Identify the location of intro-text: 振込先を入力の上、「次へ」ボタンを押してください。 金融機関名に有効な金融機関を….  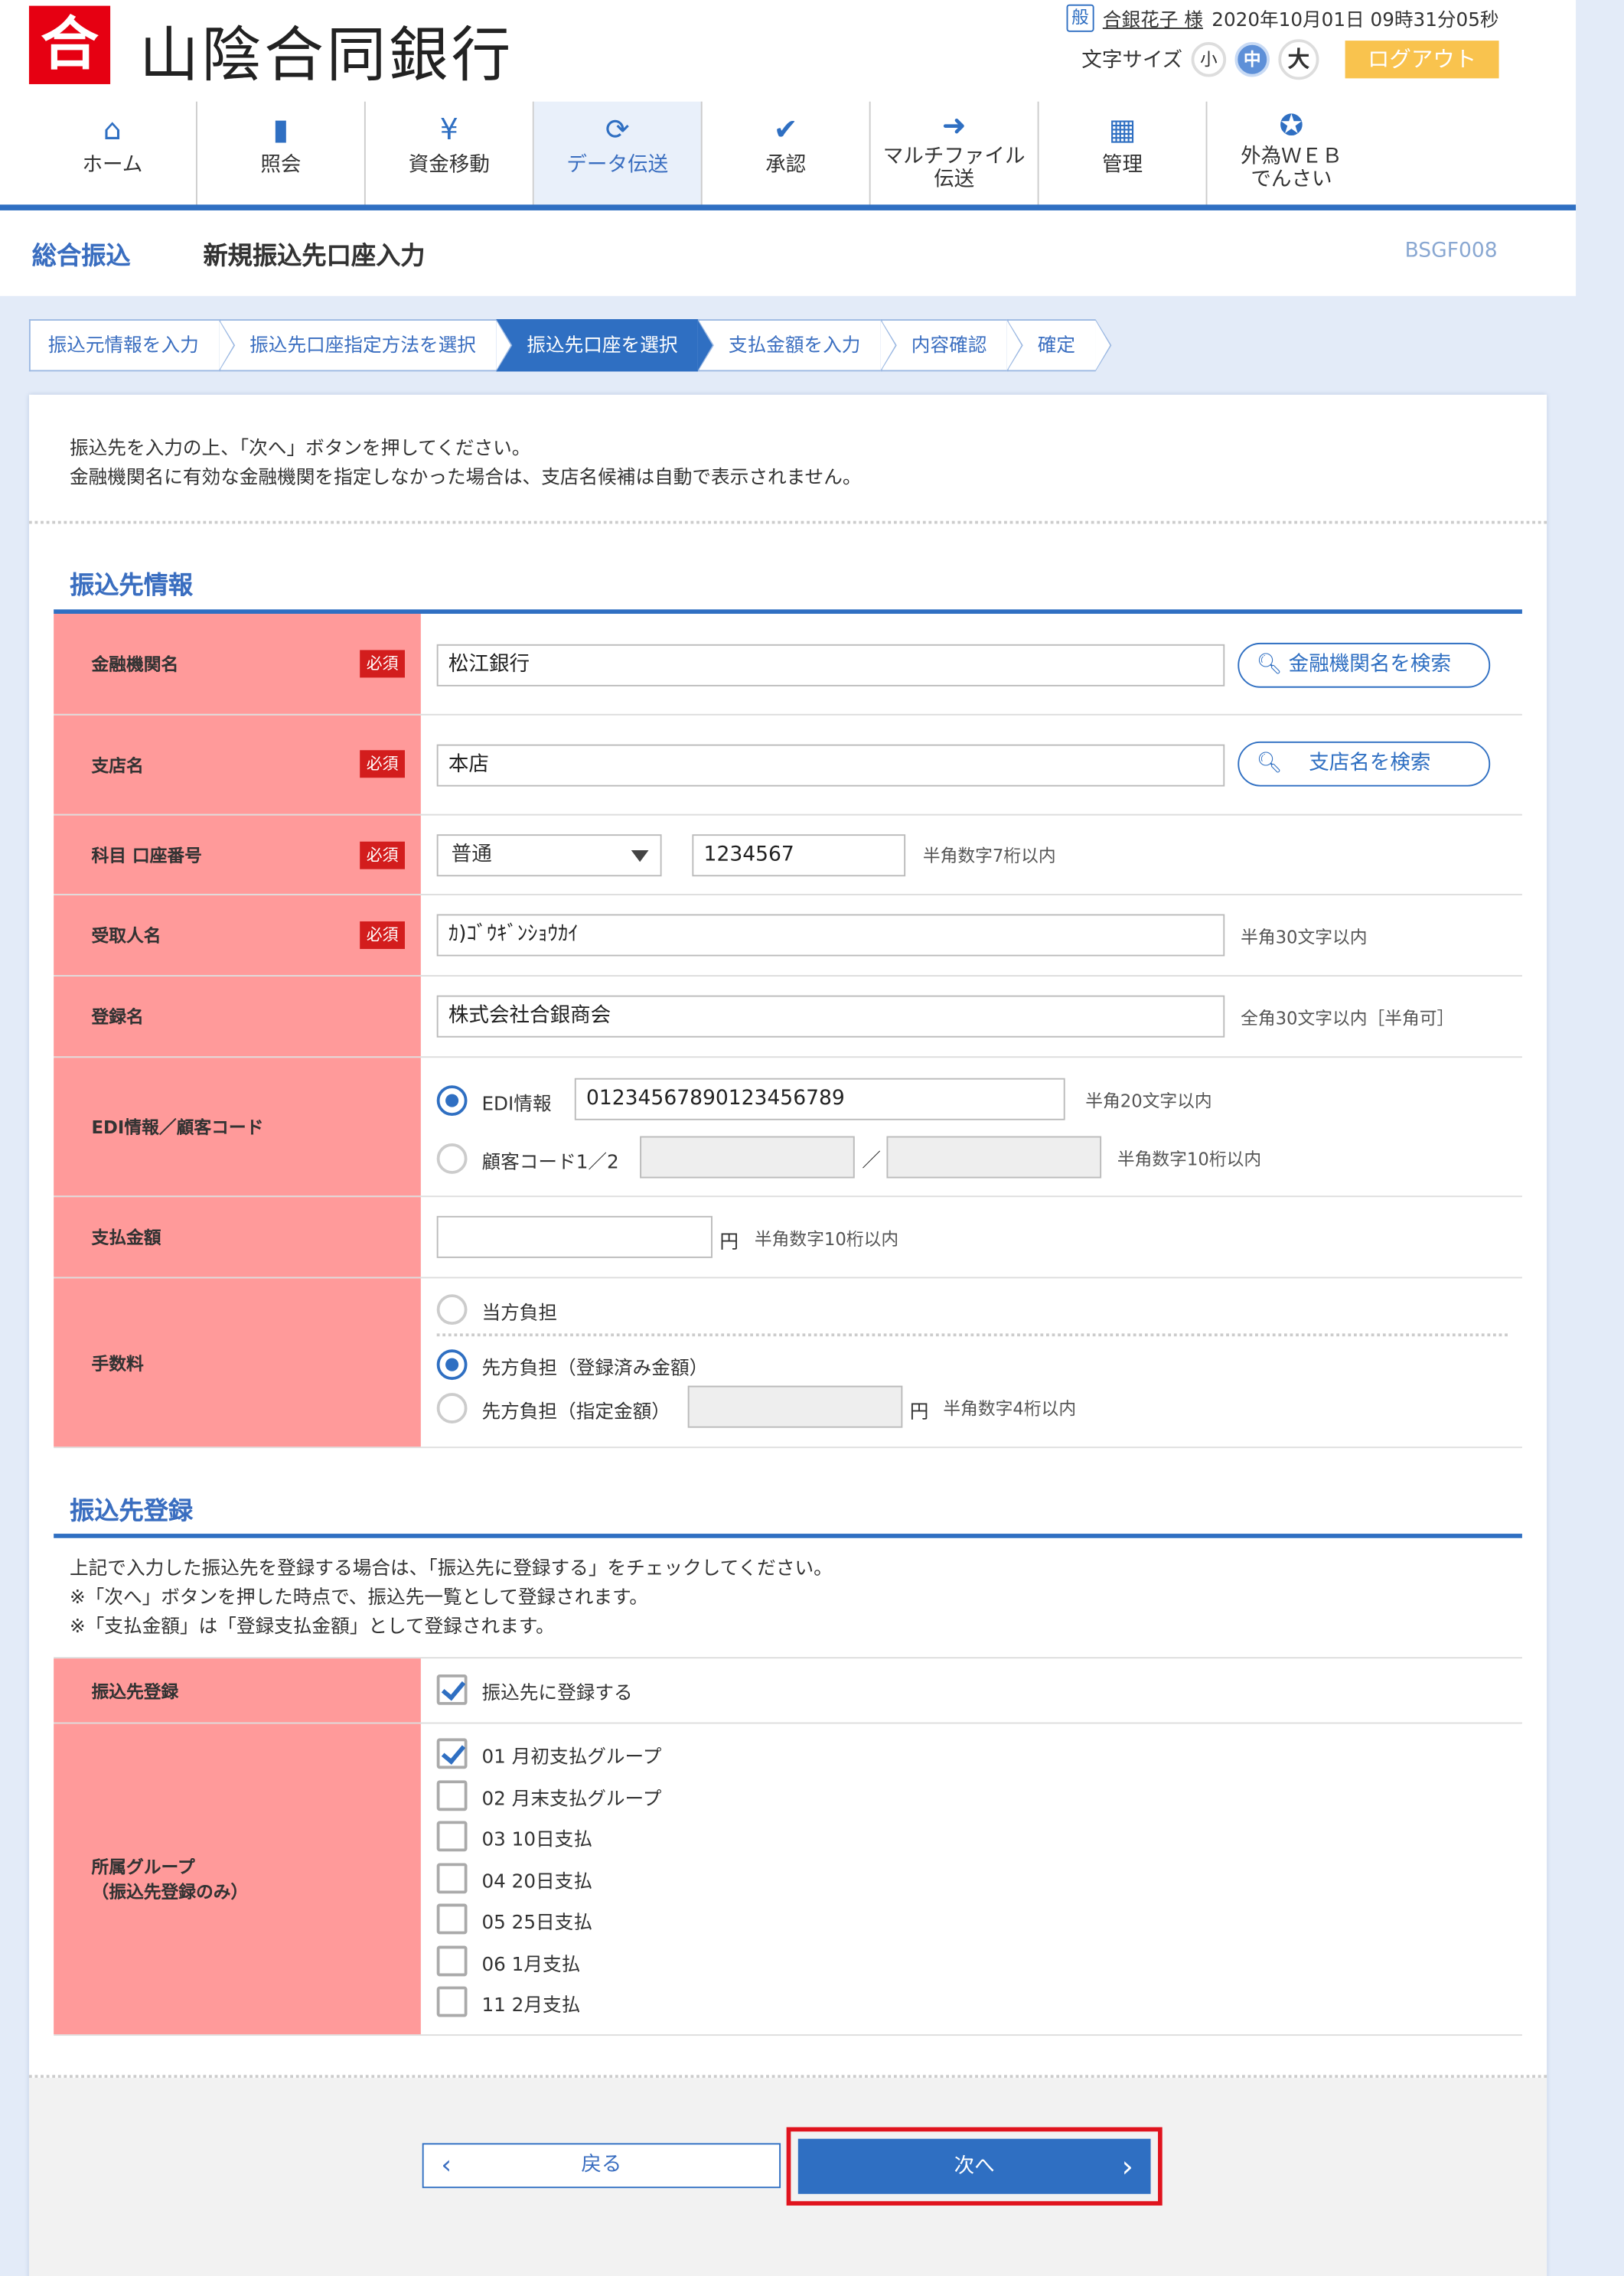
(466, 465).